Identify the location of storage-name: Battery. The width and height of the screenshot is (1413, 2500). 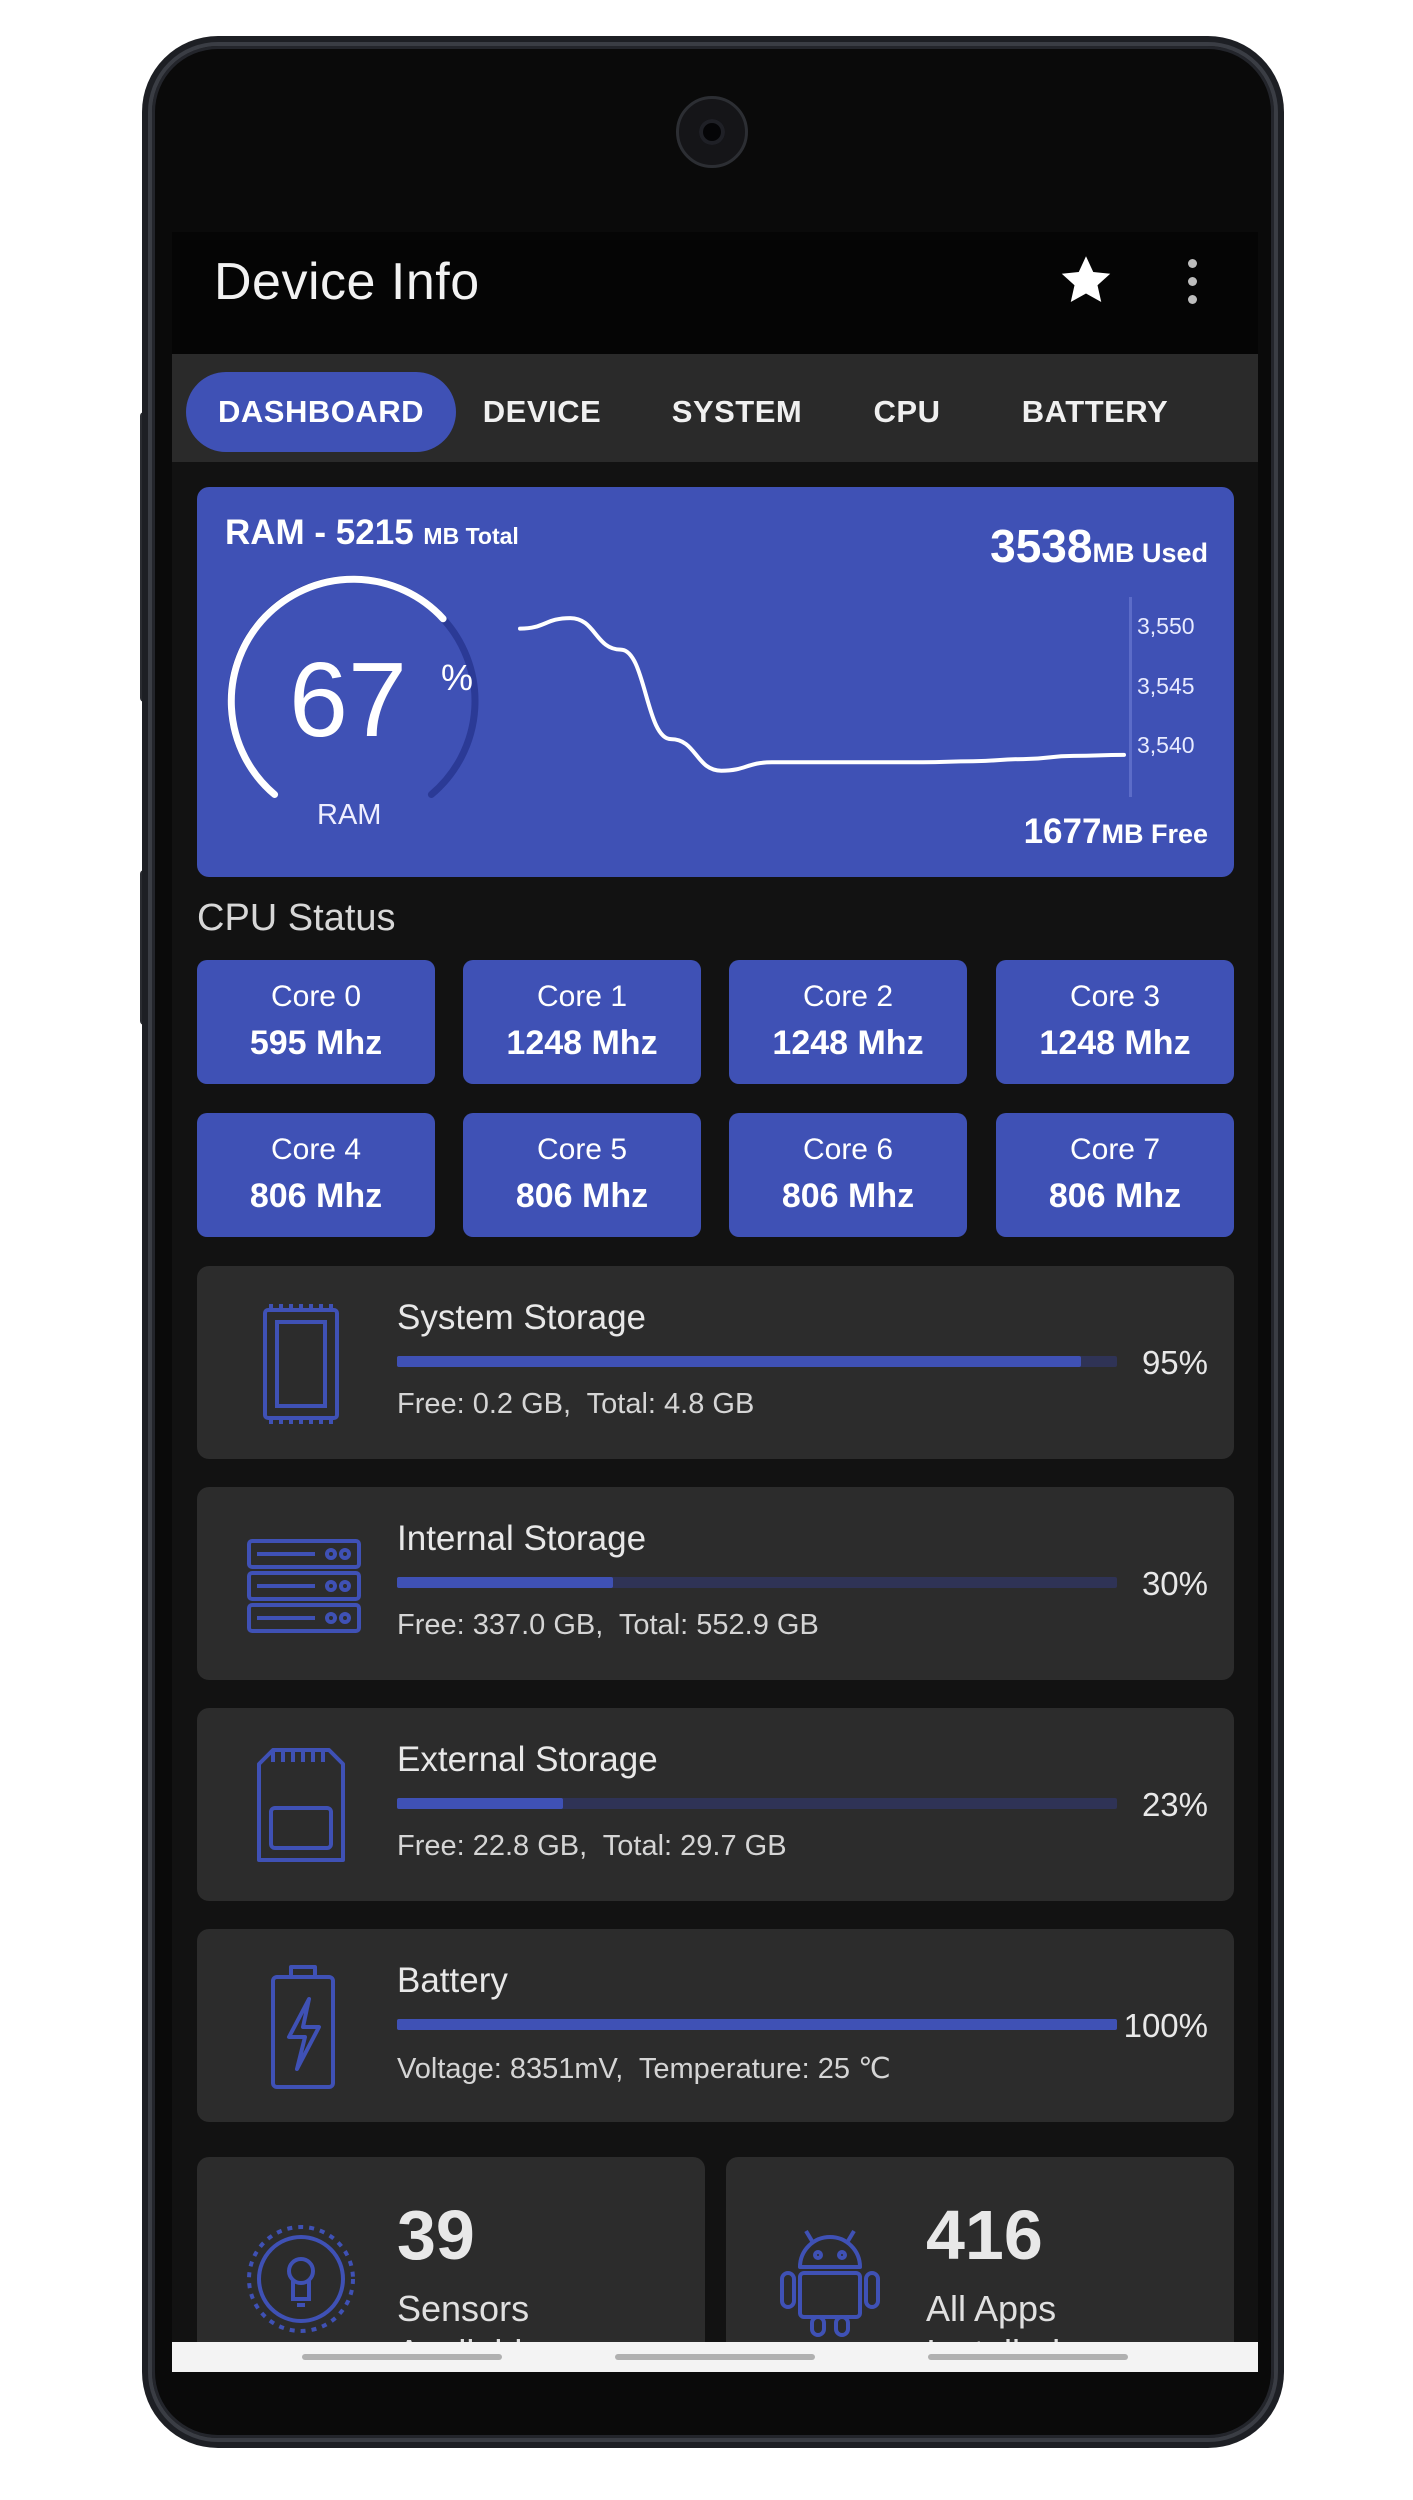
(452, 1980).